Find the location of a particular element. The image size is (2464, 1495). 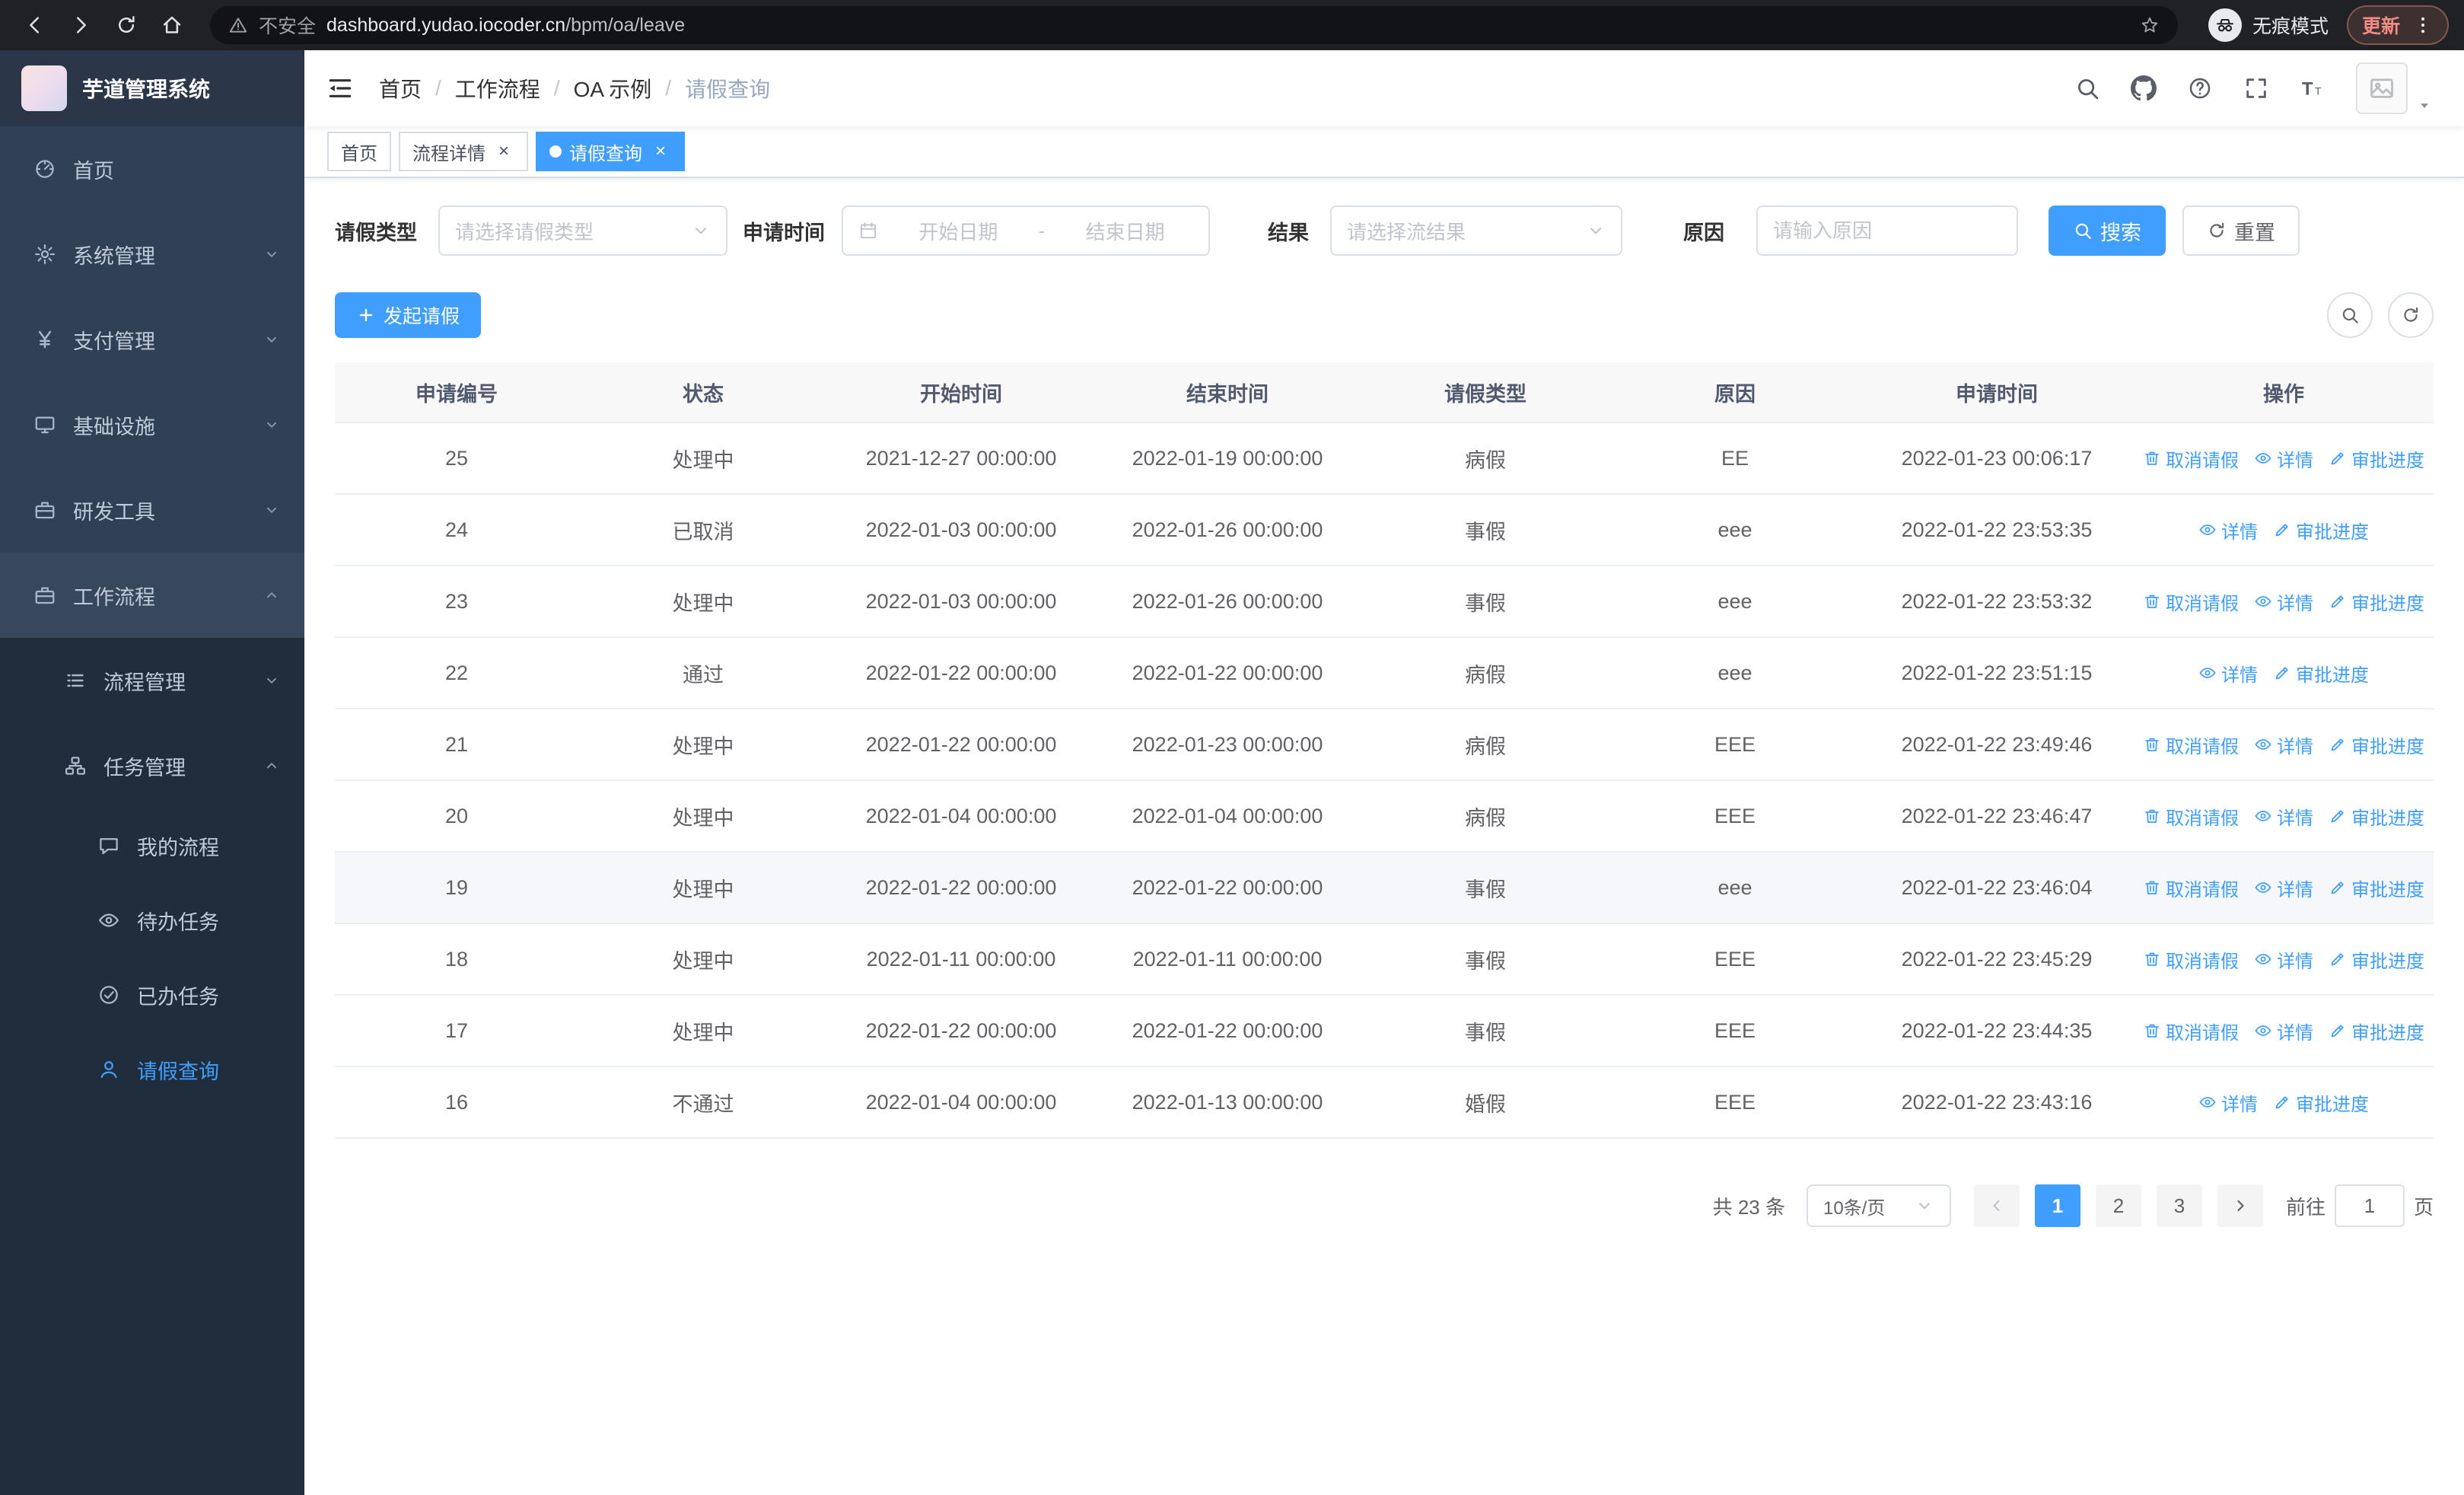

create-leave-button: 发起请假 is located at coordinates (408, 315).